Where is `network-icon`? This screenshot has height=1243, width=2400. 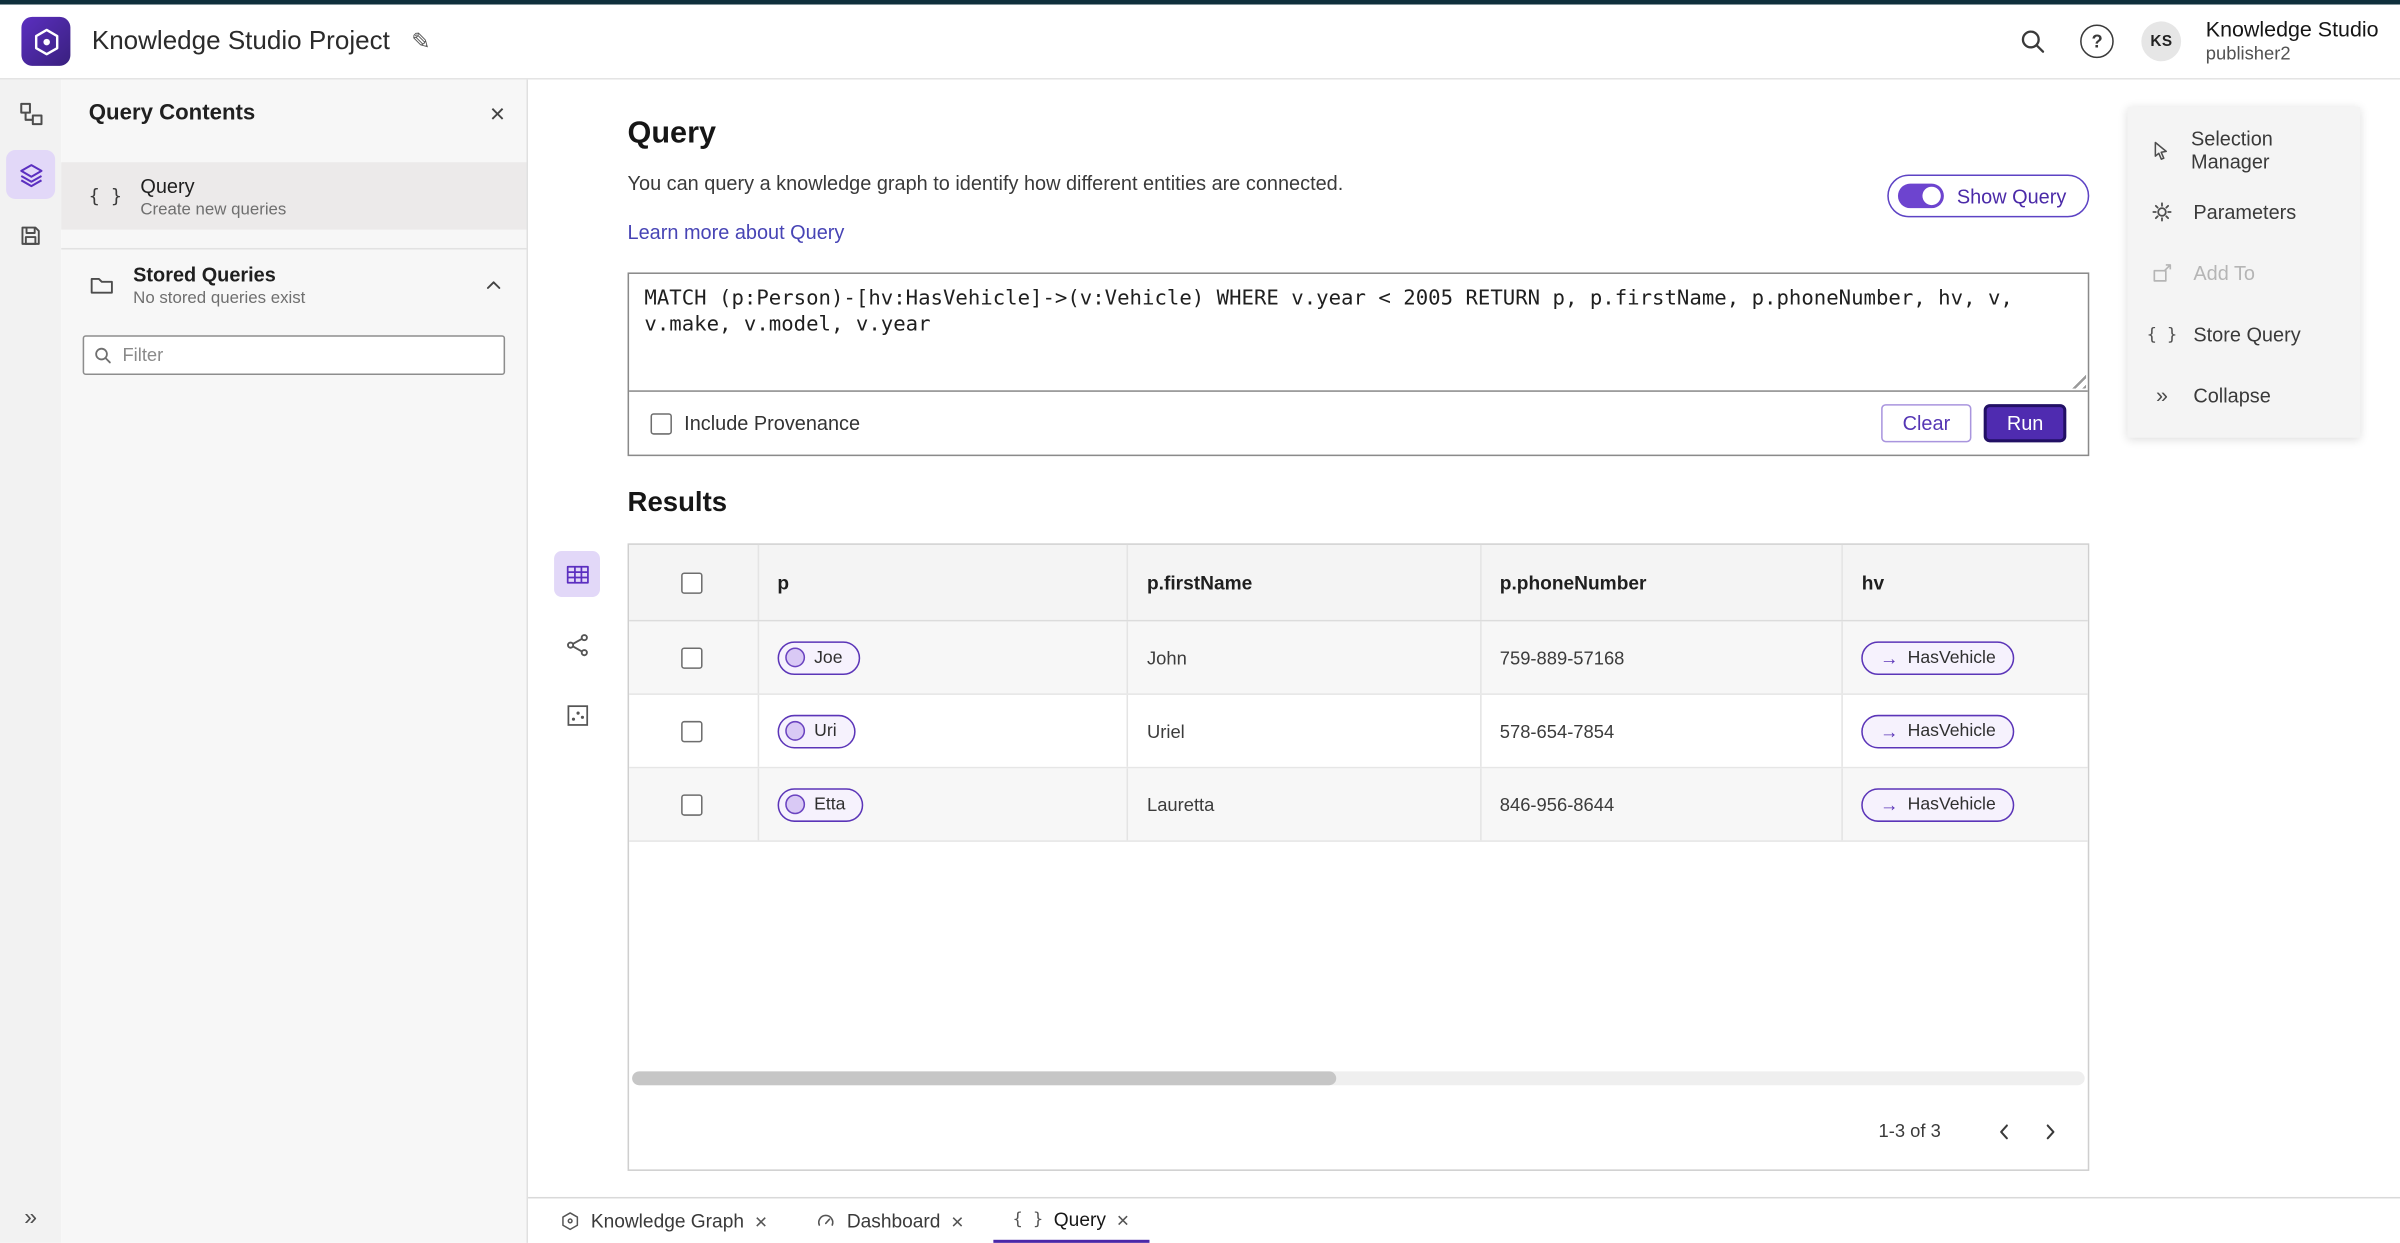
network-icon is located at coordinates (577, 644).